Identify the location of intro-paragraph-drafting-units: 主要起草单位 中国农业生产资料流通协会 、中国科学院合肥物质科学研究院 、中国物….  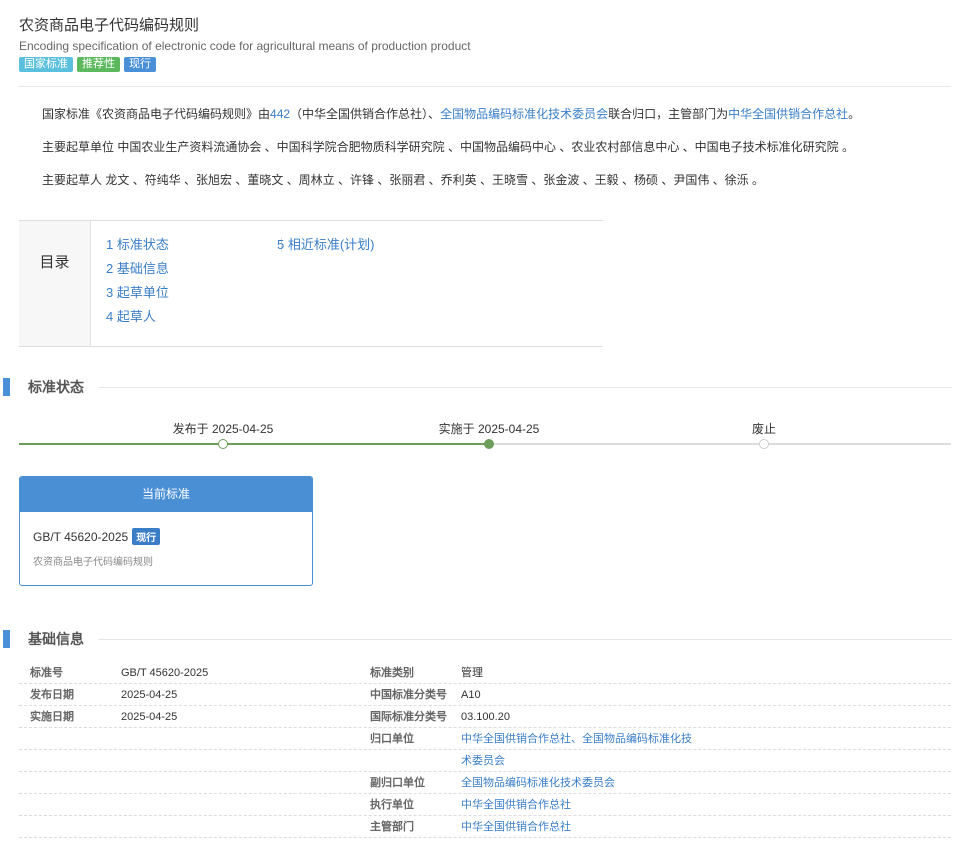
(448, 147).